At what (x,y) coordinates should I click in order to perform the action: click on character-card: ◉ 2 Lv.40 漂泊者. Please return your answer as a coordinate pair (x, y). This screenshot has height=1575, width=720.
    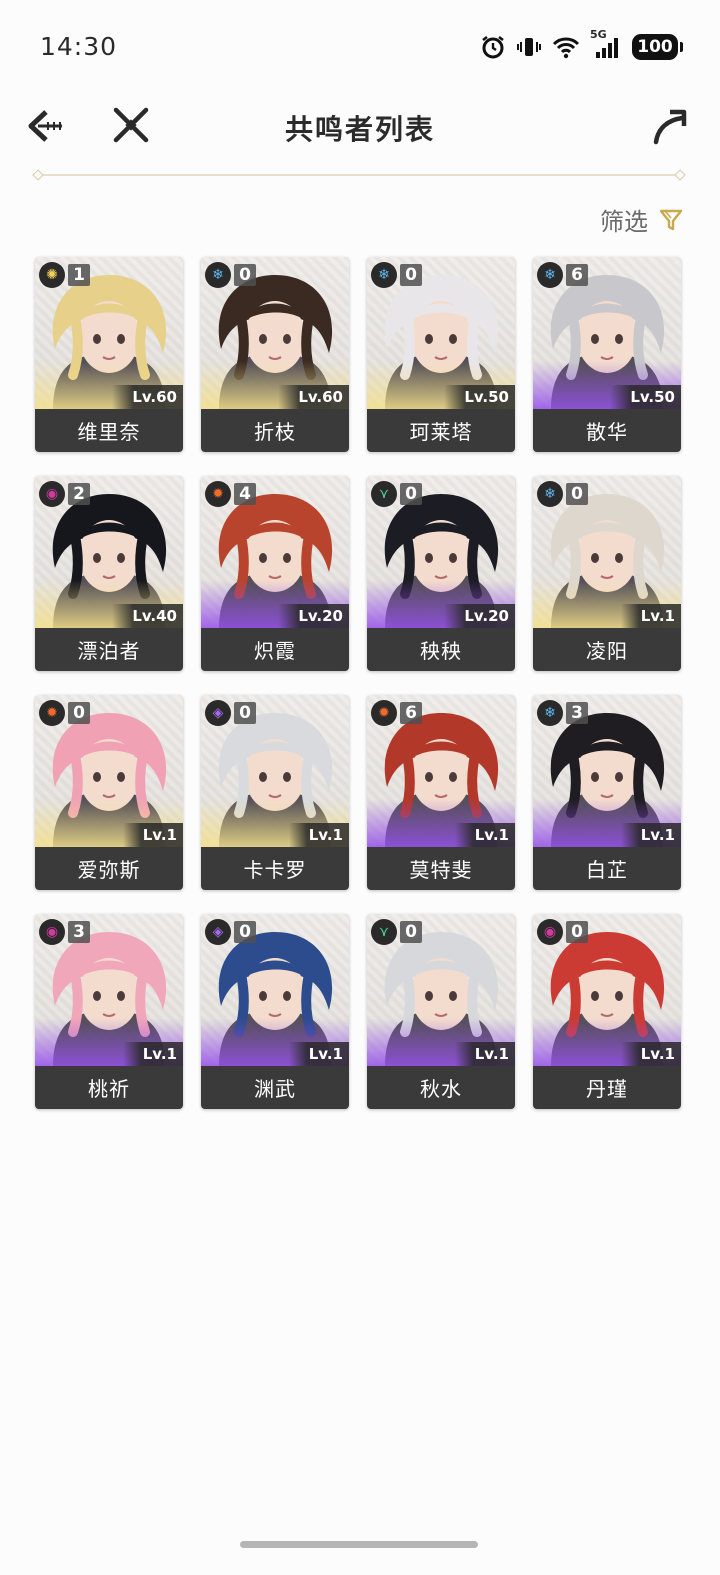
    Looking at the image, I should click on (109, 573).